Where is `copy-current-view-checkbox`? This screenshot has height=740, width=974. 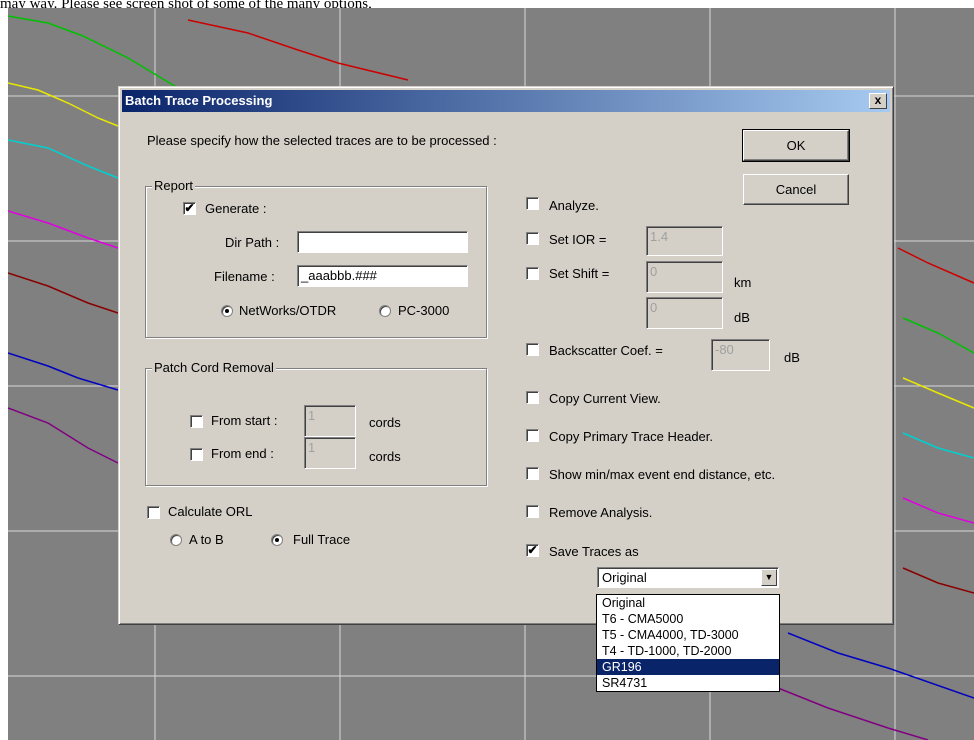
copy-current-view-checkbox is located at coordinates (532, 397).